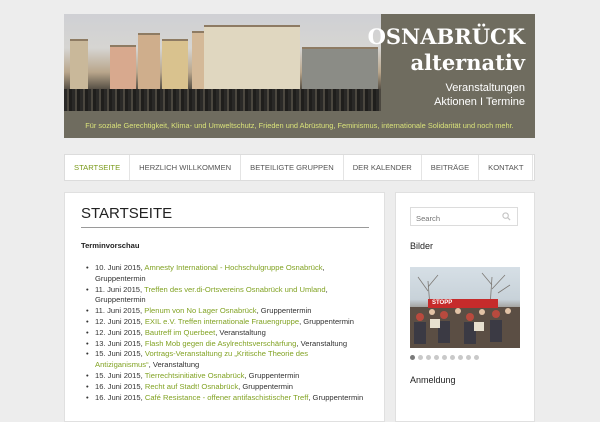 This screenshot has width=600, height=422. I want to click on widget-title-anmeldung: Anmeldung, so click(433, 380).